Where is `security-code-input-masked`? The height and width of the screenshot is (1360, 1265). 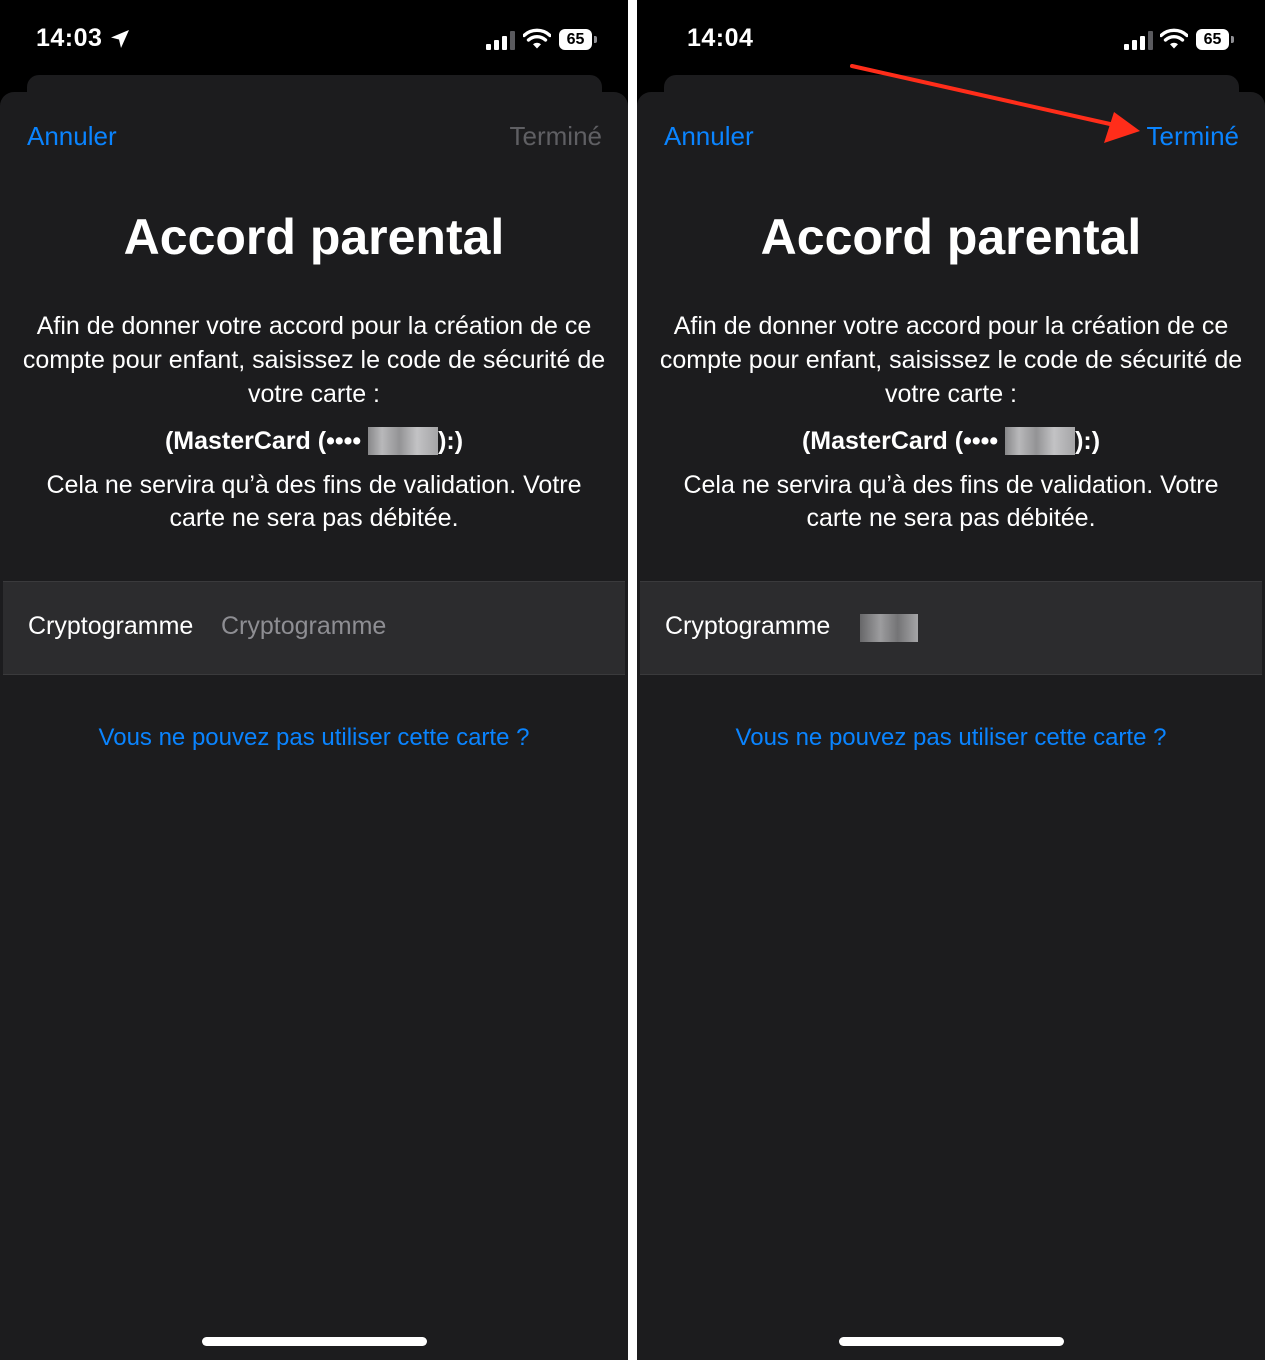
security-code-input-masked is located at coordinates (889, 628).